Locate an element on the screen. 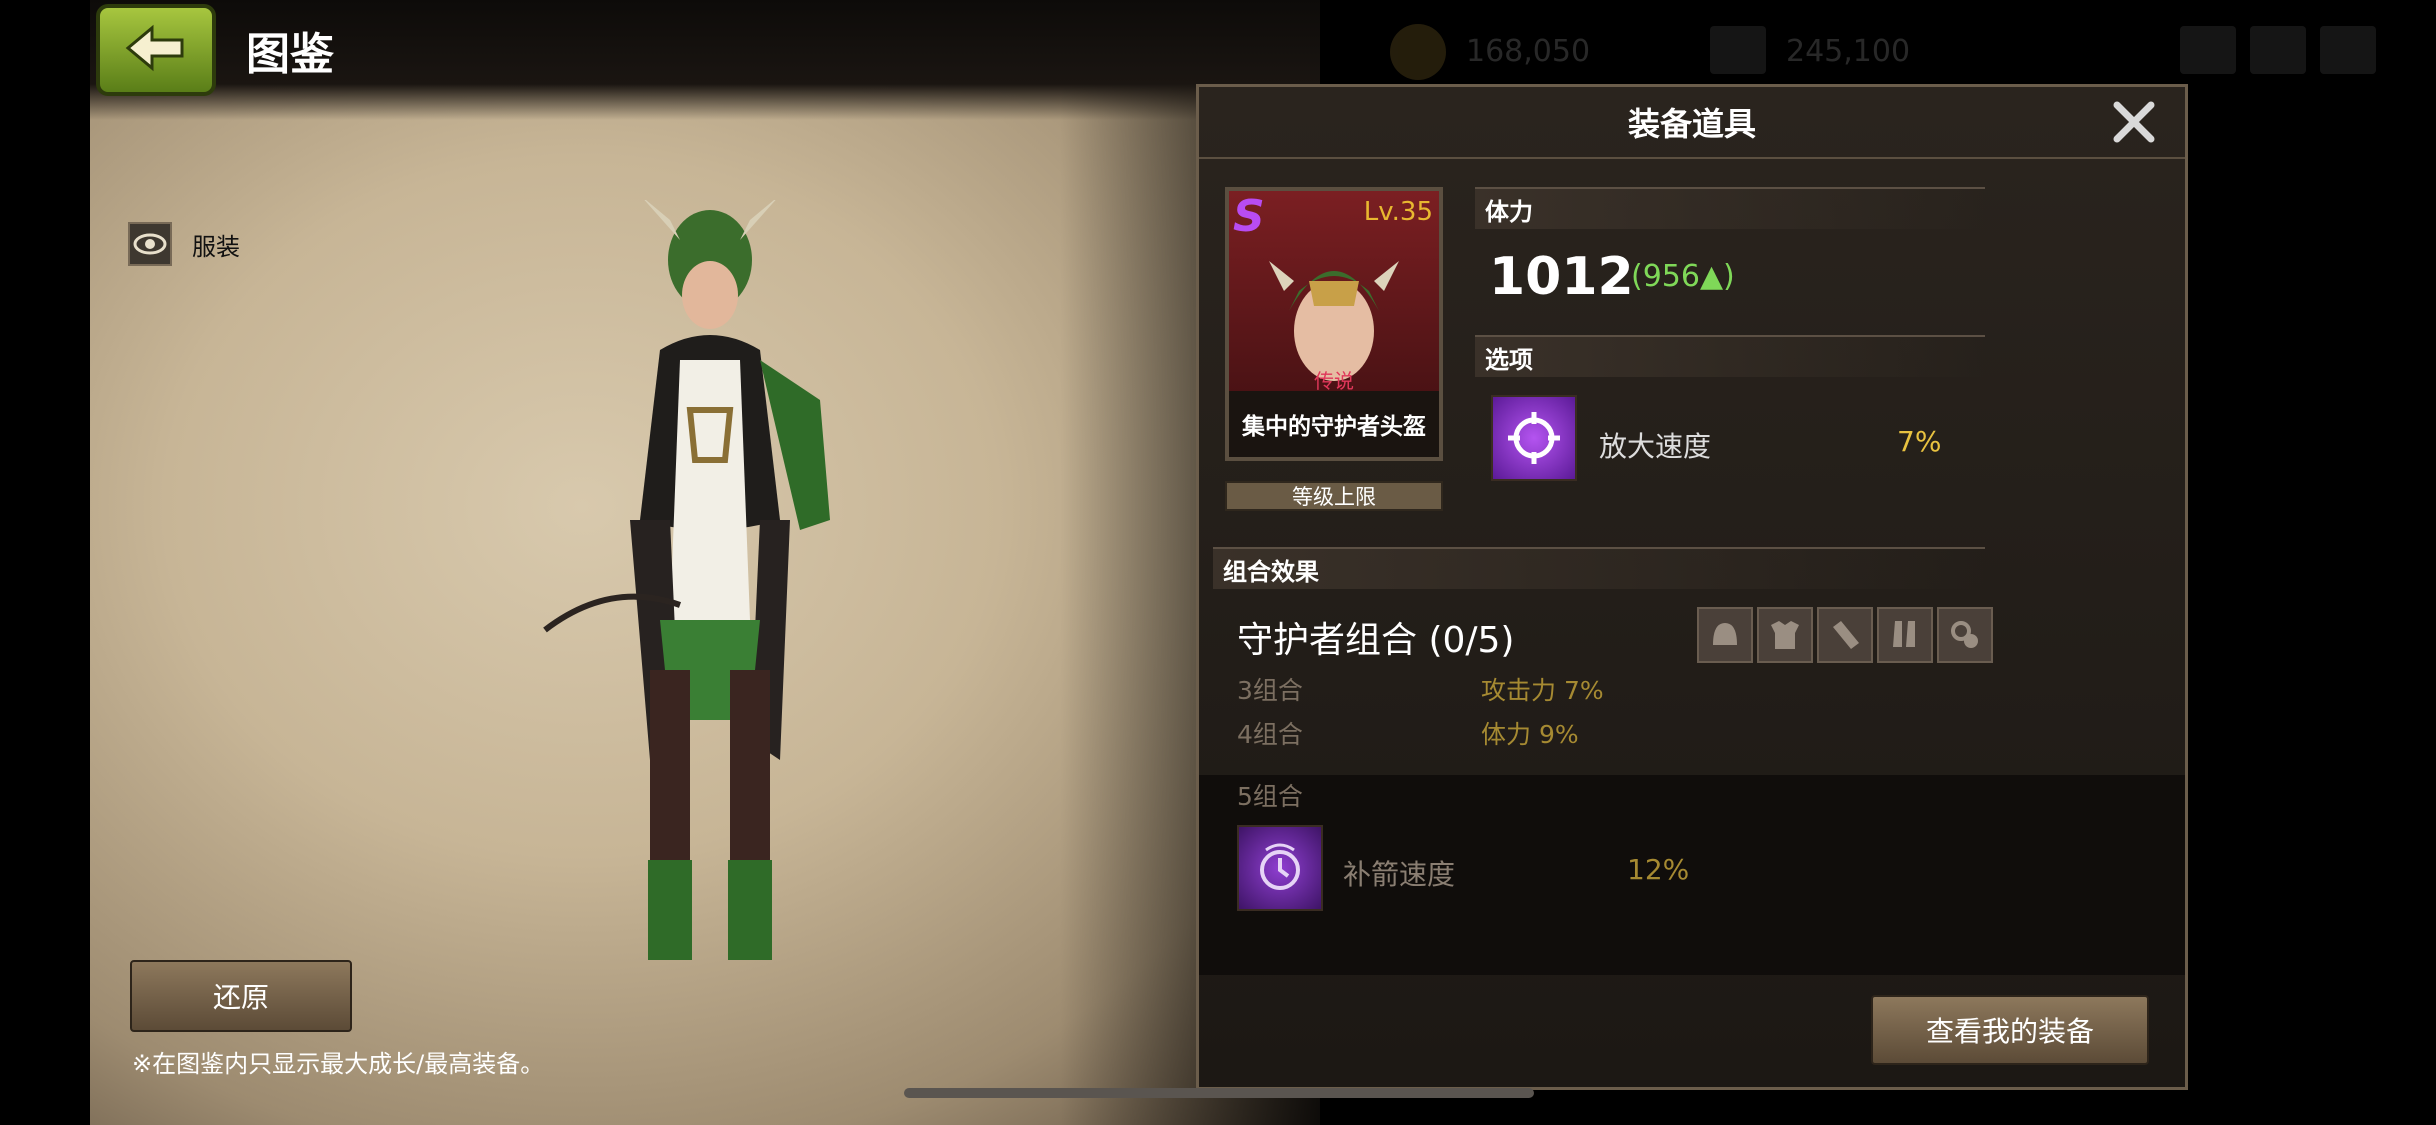  item-card: S Lv.35 传说 集中的守护者头盔 is located at coordinates (1334, 324).